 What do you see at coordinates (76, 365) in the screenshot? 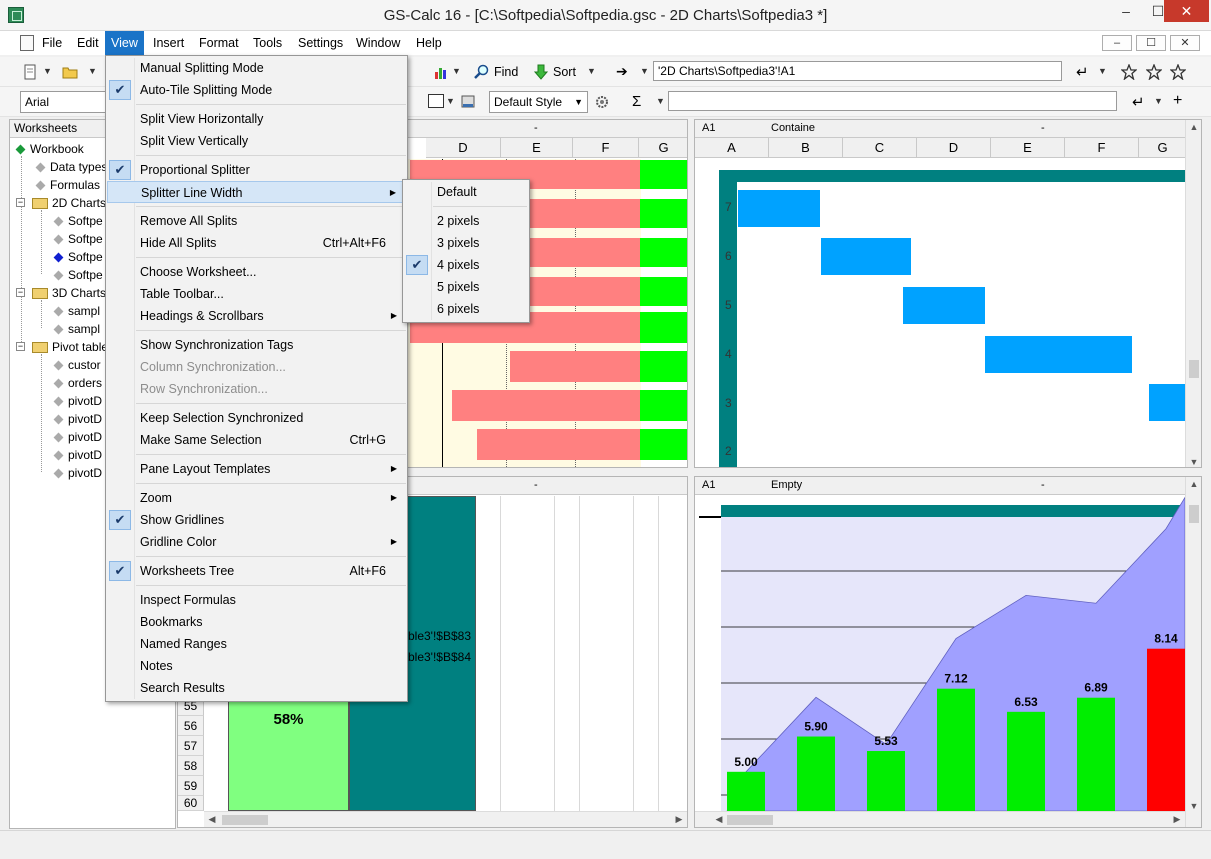
I see `tree-item: custor` at bounding box center [76, 365].